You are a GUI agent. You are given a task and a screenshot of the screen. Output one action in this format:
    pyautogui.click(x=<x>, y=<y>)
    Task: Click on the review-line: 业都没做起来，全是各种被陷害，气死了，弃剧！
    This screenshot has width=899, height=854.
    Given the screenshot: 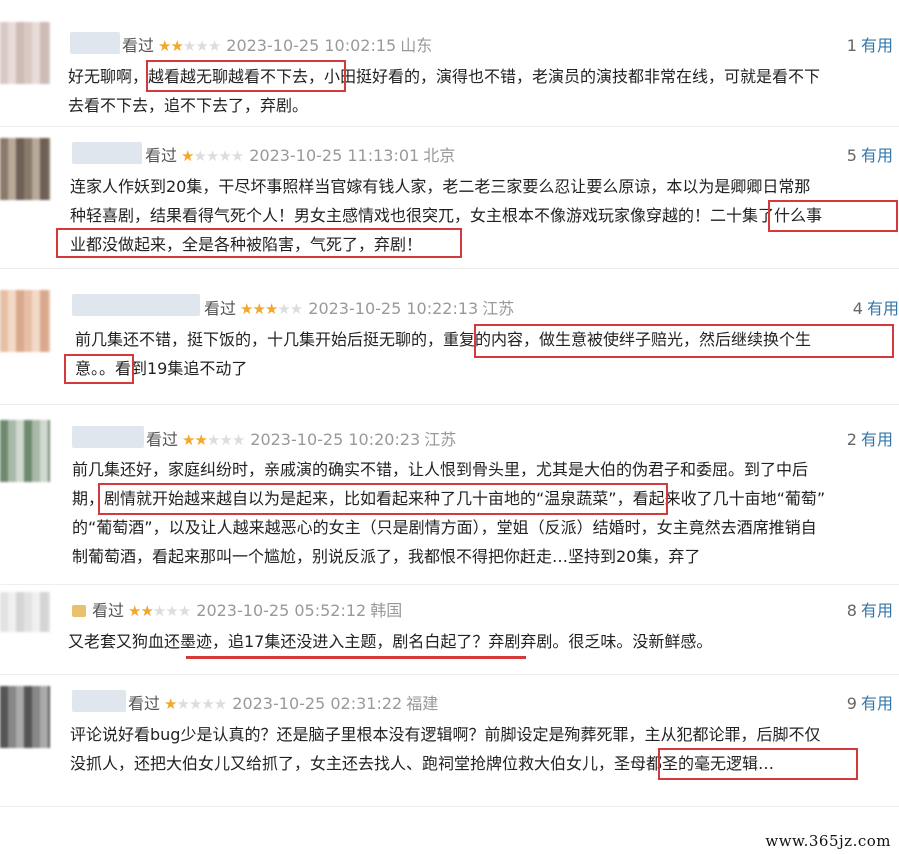 What is the action you would take?
    pyautogui.click(x=246, y=244)
    